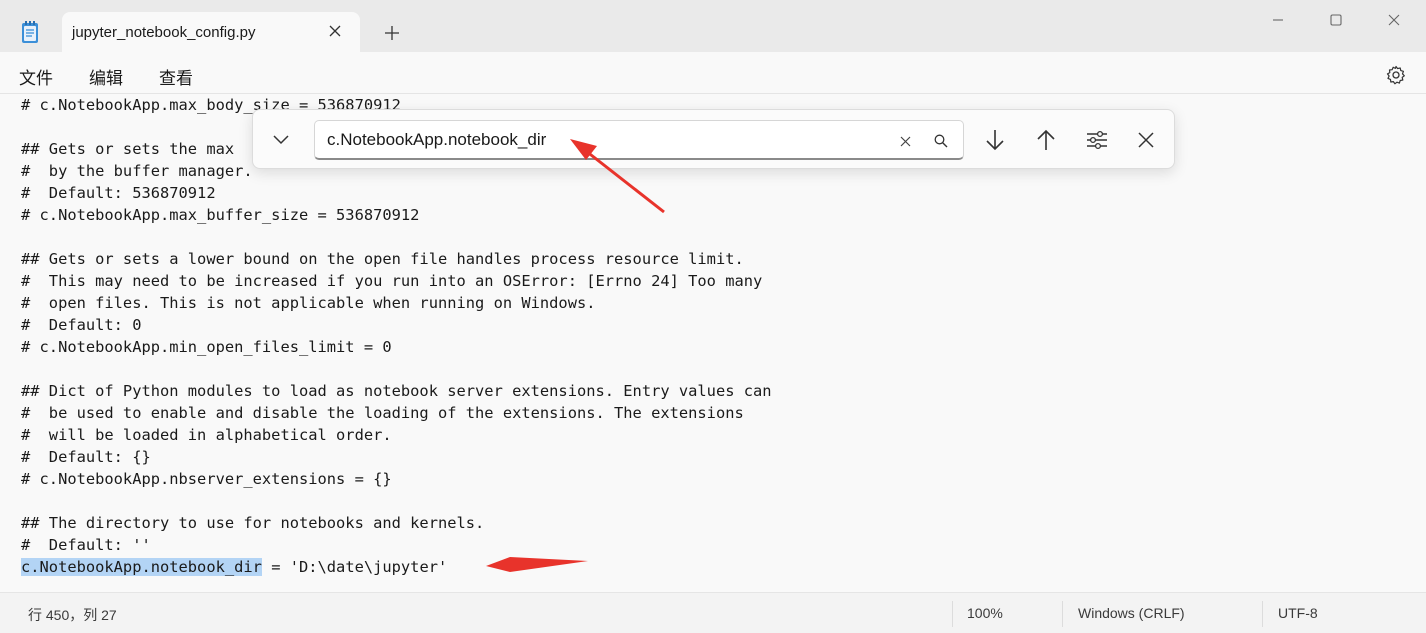 Image resolution: width=1426 pixels, height=633 pixels. I want to click on arrow-down-icon, so click(995, 140).